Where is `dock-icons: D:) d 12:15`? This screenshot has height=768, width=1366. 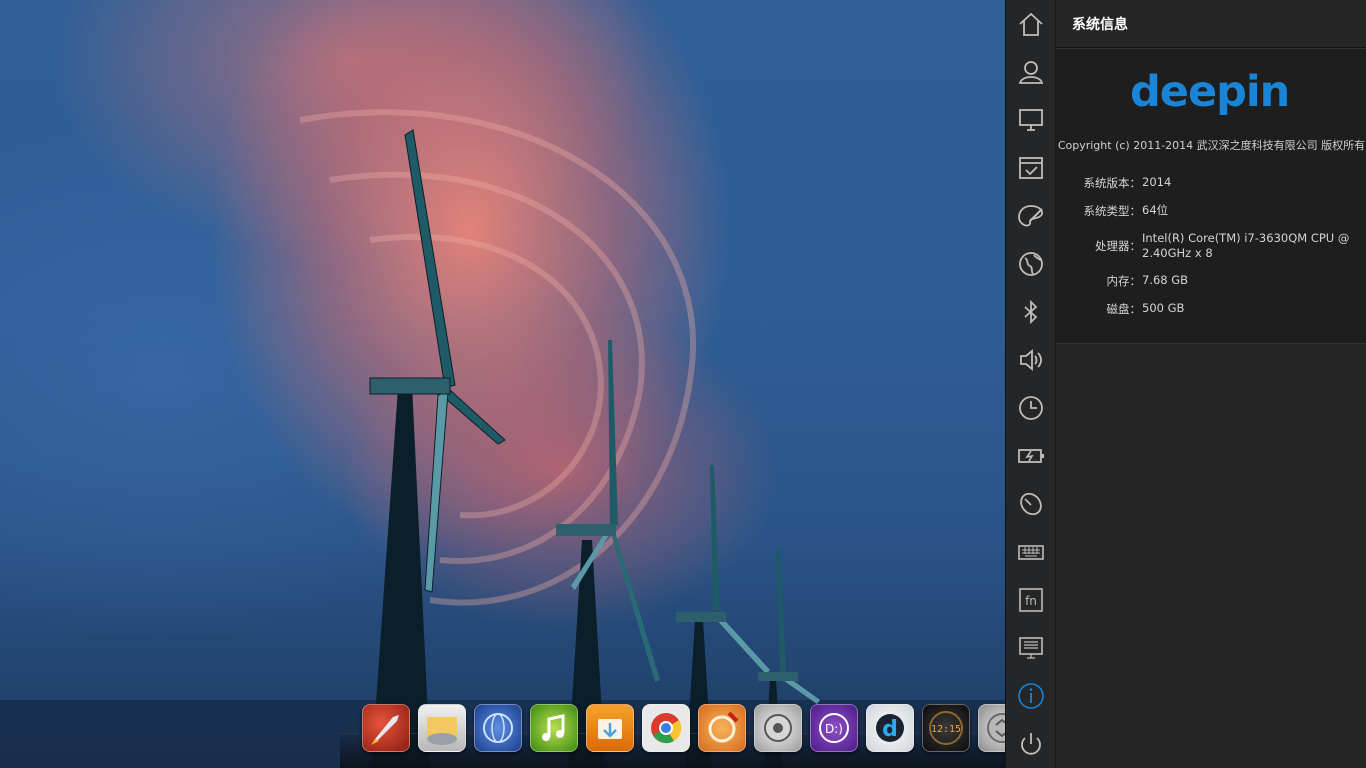
dock-icons: D:) d 12:15 is located at coordinates (694, 728).